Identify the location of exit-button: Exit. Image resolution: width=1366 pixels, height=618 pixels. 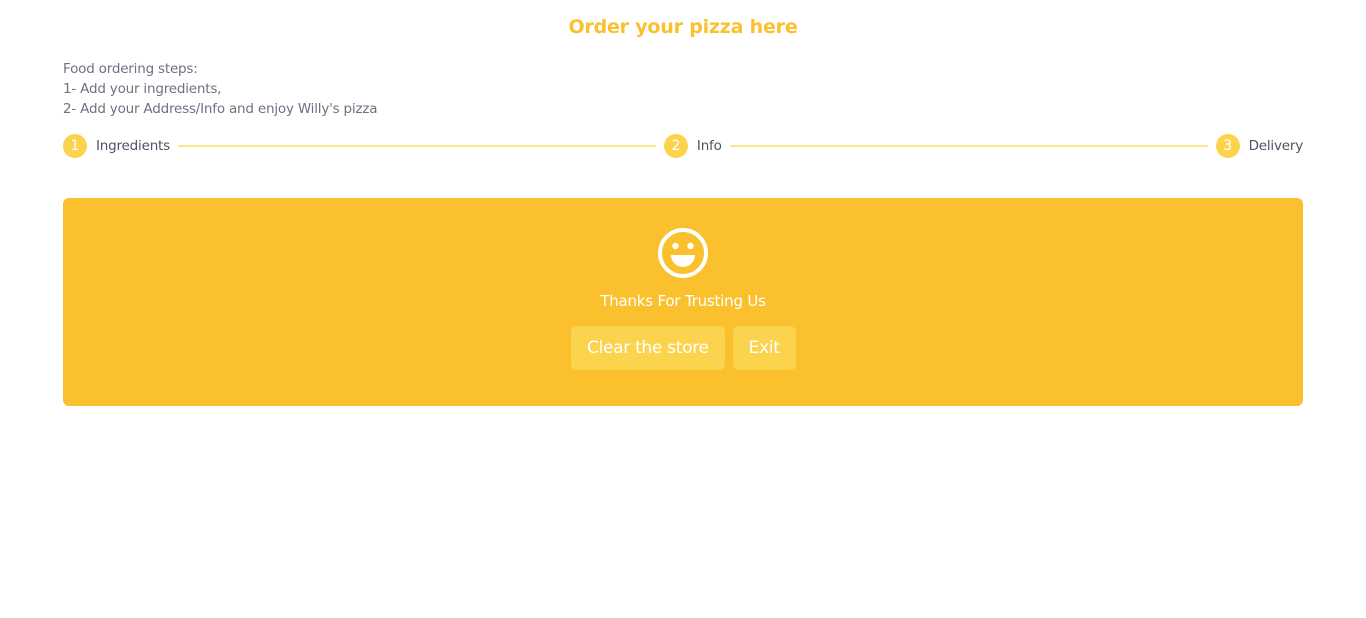
(764, 348).